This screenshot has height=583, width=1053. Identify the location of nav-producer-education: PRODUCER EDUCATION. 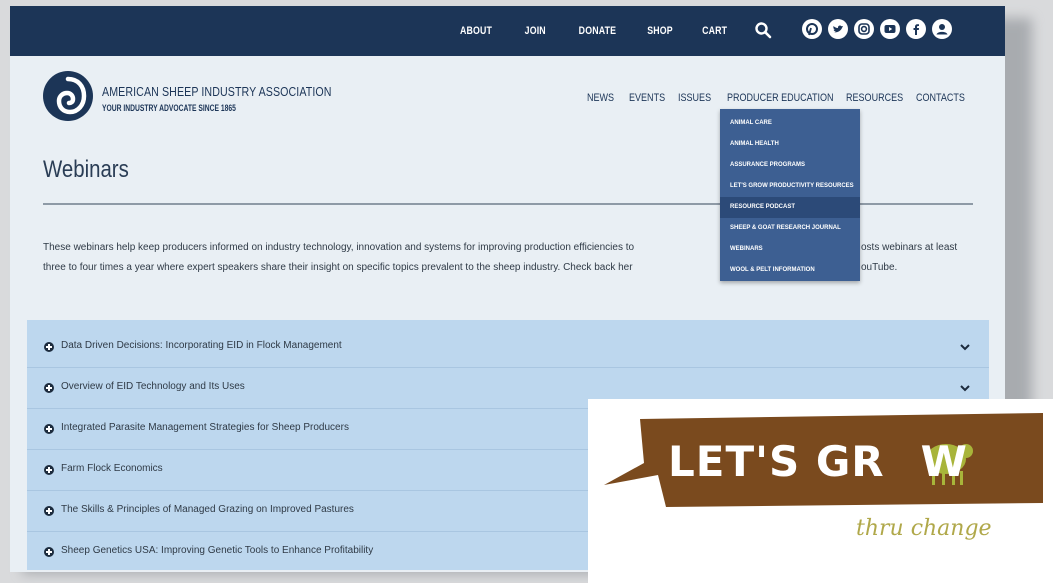
(780, 98).